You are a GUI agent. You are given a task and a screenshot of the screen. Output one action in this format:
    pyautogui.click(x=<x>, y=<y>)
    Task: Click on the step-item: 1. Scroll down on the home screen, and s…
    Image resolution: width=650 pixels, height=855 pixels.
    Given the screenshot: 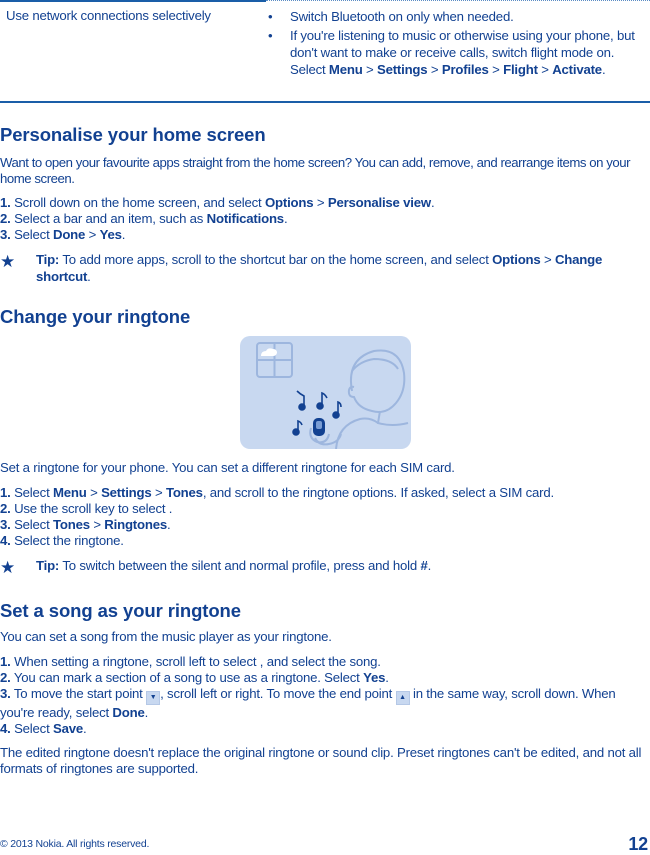 What is the action you would take?
    pyautogui.click(x=217, y=202)
    